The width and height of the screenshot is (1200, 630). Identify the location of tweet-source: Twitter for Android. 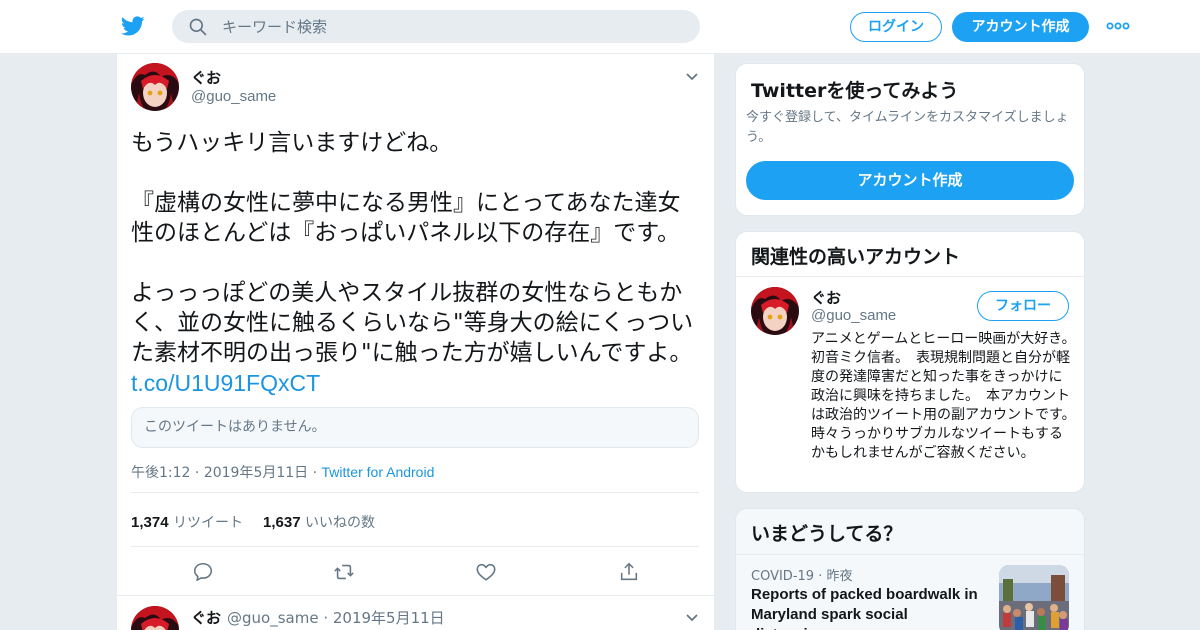
(378, 472).